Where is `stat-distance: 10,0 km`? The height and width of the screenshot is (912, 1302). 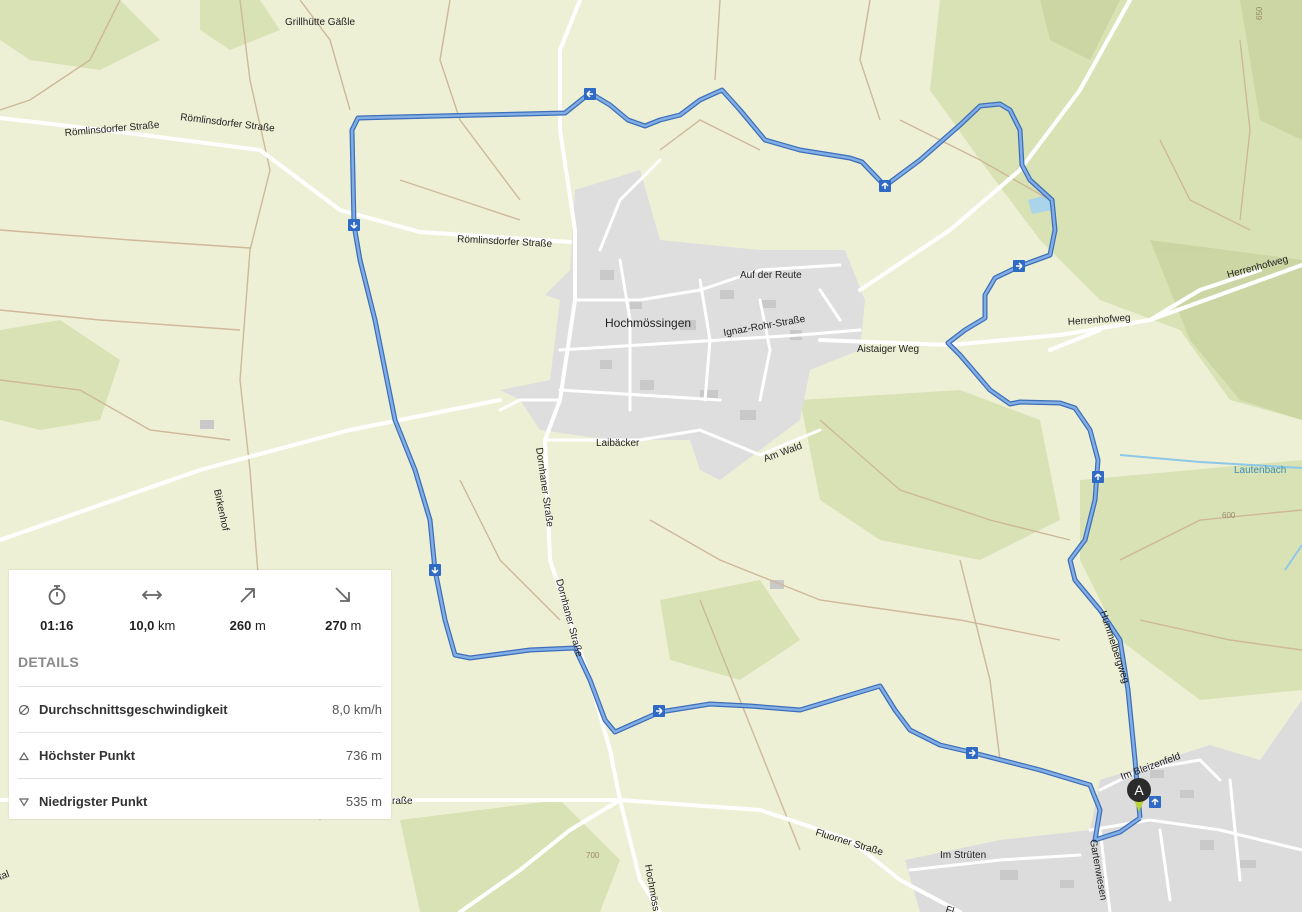 stat-distance: 10,0 km is located at coordinates (153, 618).